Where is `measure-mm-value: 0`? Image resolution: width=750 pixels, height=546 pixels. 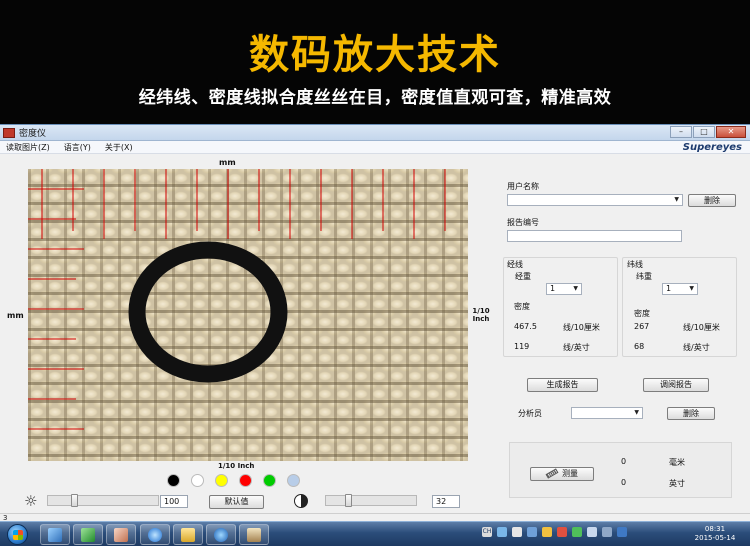 measure-mm-value: 0 is located at coordinates (624, 461).